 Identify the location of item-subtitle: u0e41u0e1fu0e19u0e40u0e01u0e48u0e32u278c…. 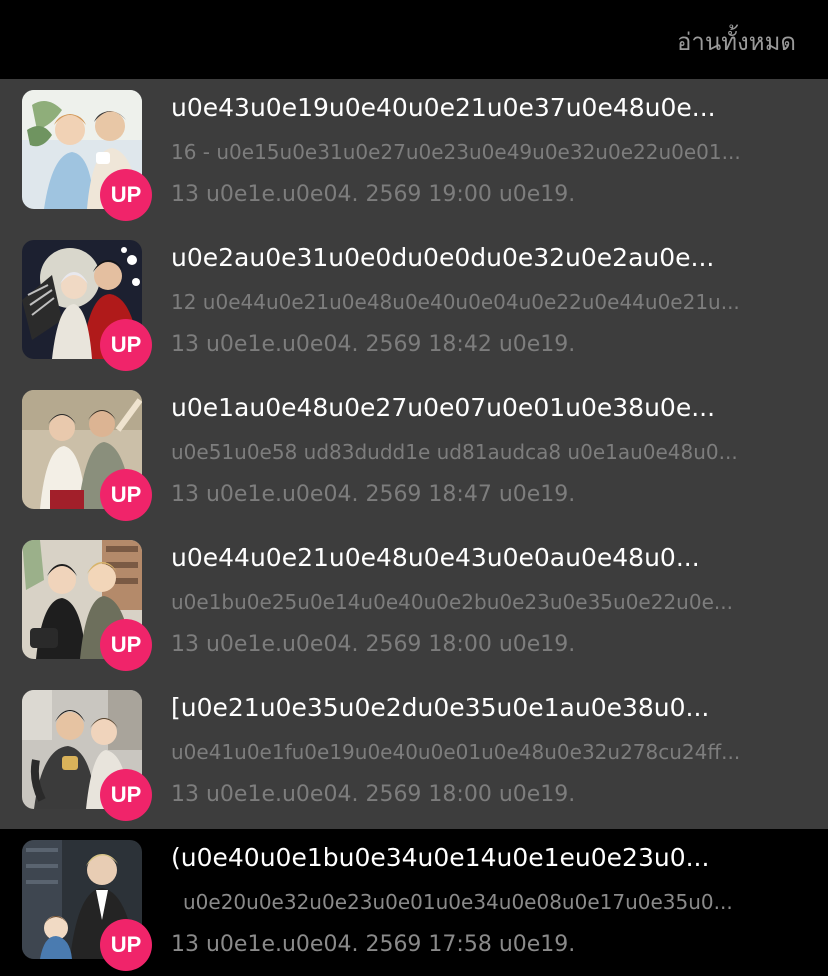
(456, 752).